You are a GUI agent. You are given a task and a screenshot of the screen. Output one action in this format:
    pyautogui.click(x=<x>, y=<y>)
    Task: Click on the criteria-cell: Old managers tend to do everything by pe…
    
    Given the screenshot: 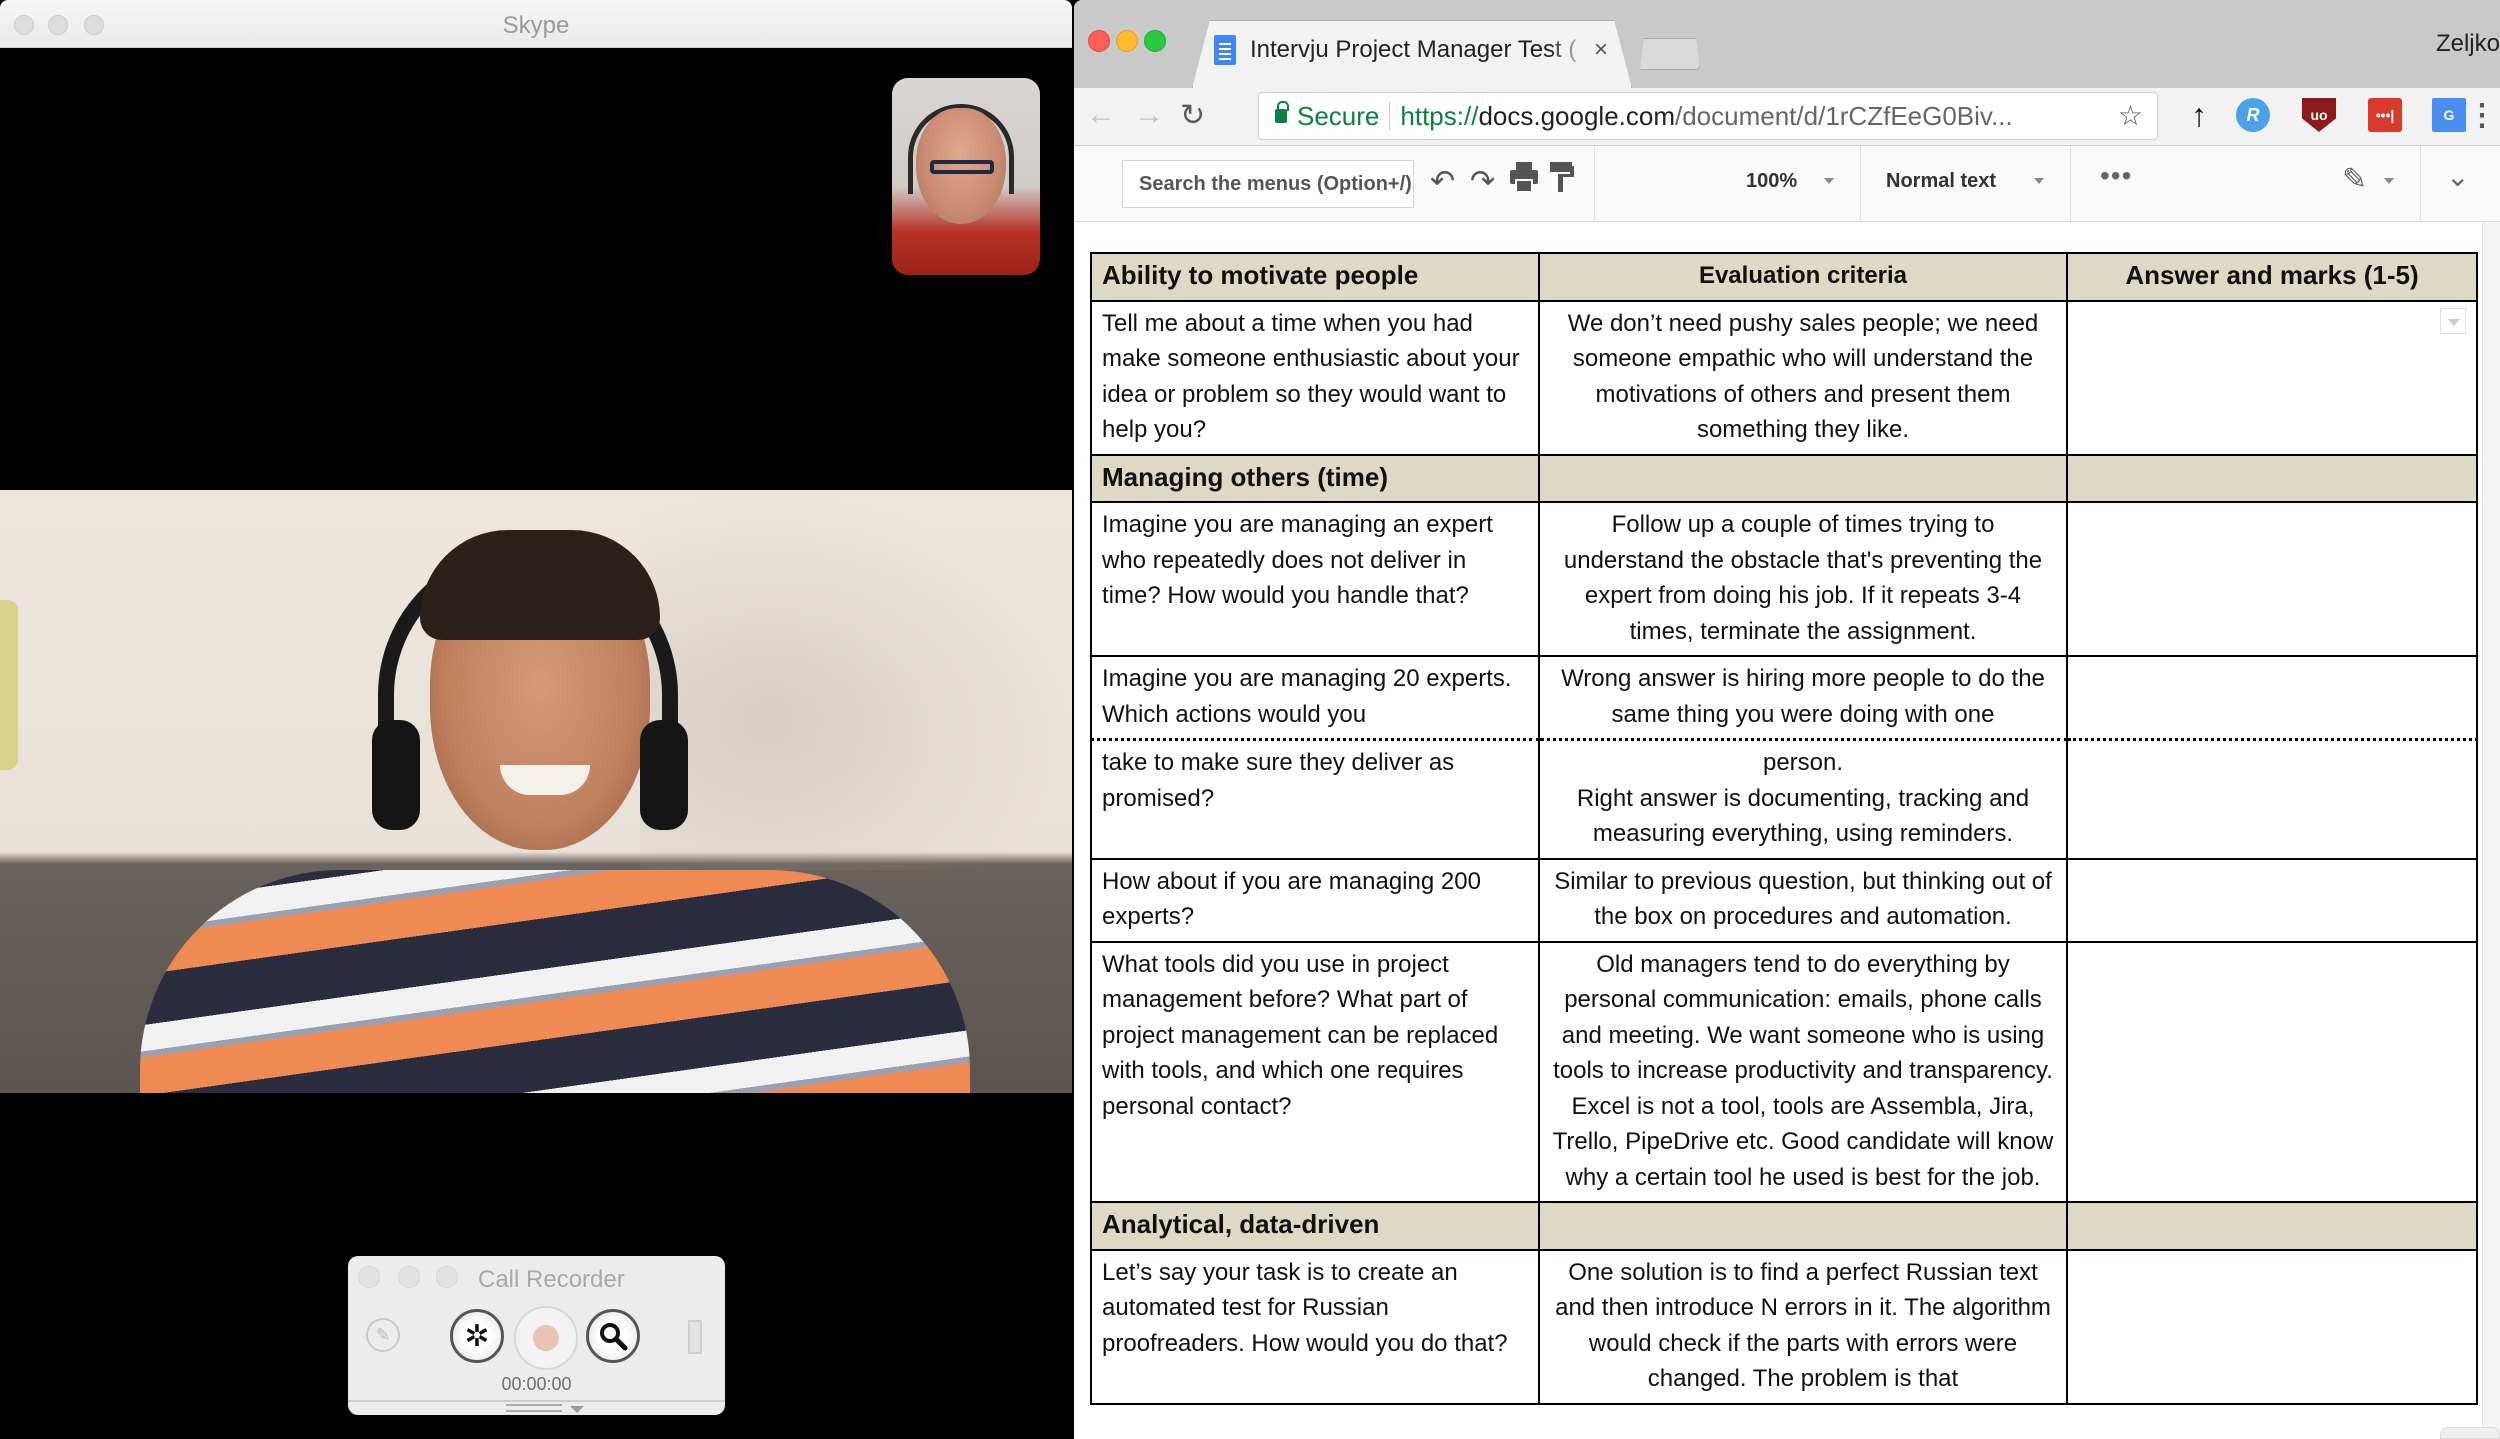 What is the action you would take?
    pyautogui.click(x=1803, y=1071)
    